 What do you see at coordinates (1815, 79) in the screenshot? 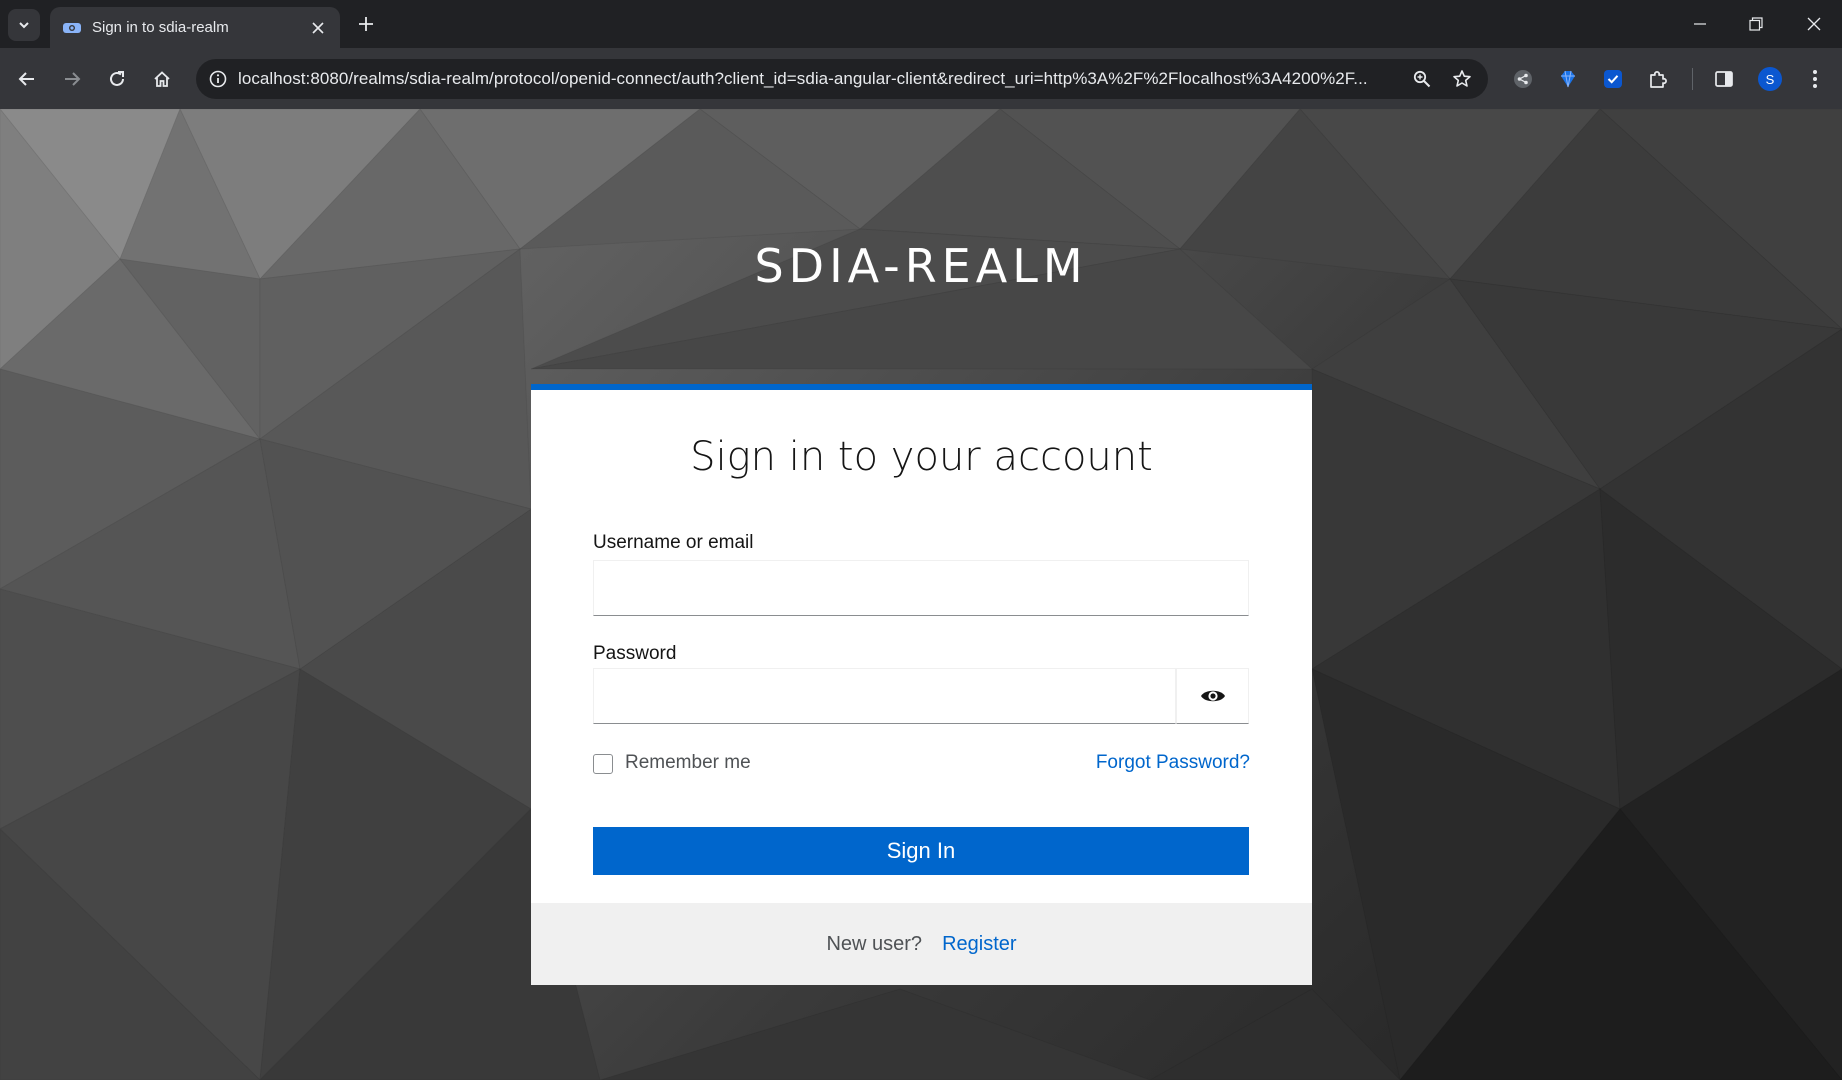
I see `menu-kebab-icon` at bounding box center [1815, 79].